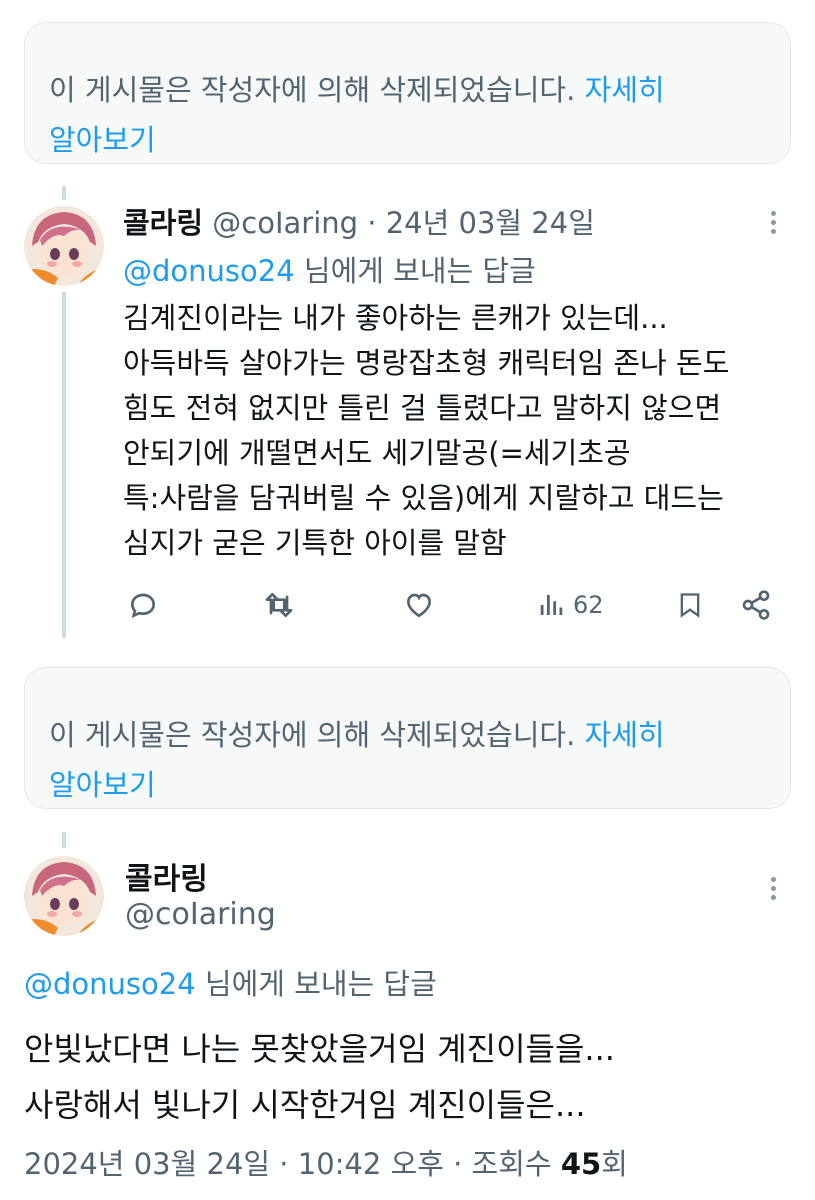 Image resolution: width=815 pixels, height=1200 pixels. I want to click on share-button, so click(756, 605).